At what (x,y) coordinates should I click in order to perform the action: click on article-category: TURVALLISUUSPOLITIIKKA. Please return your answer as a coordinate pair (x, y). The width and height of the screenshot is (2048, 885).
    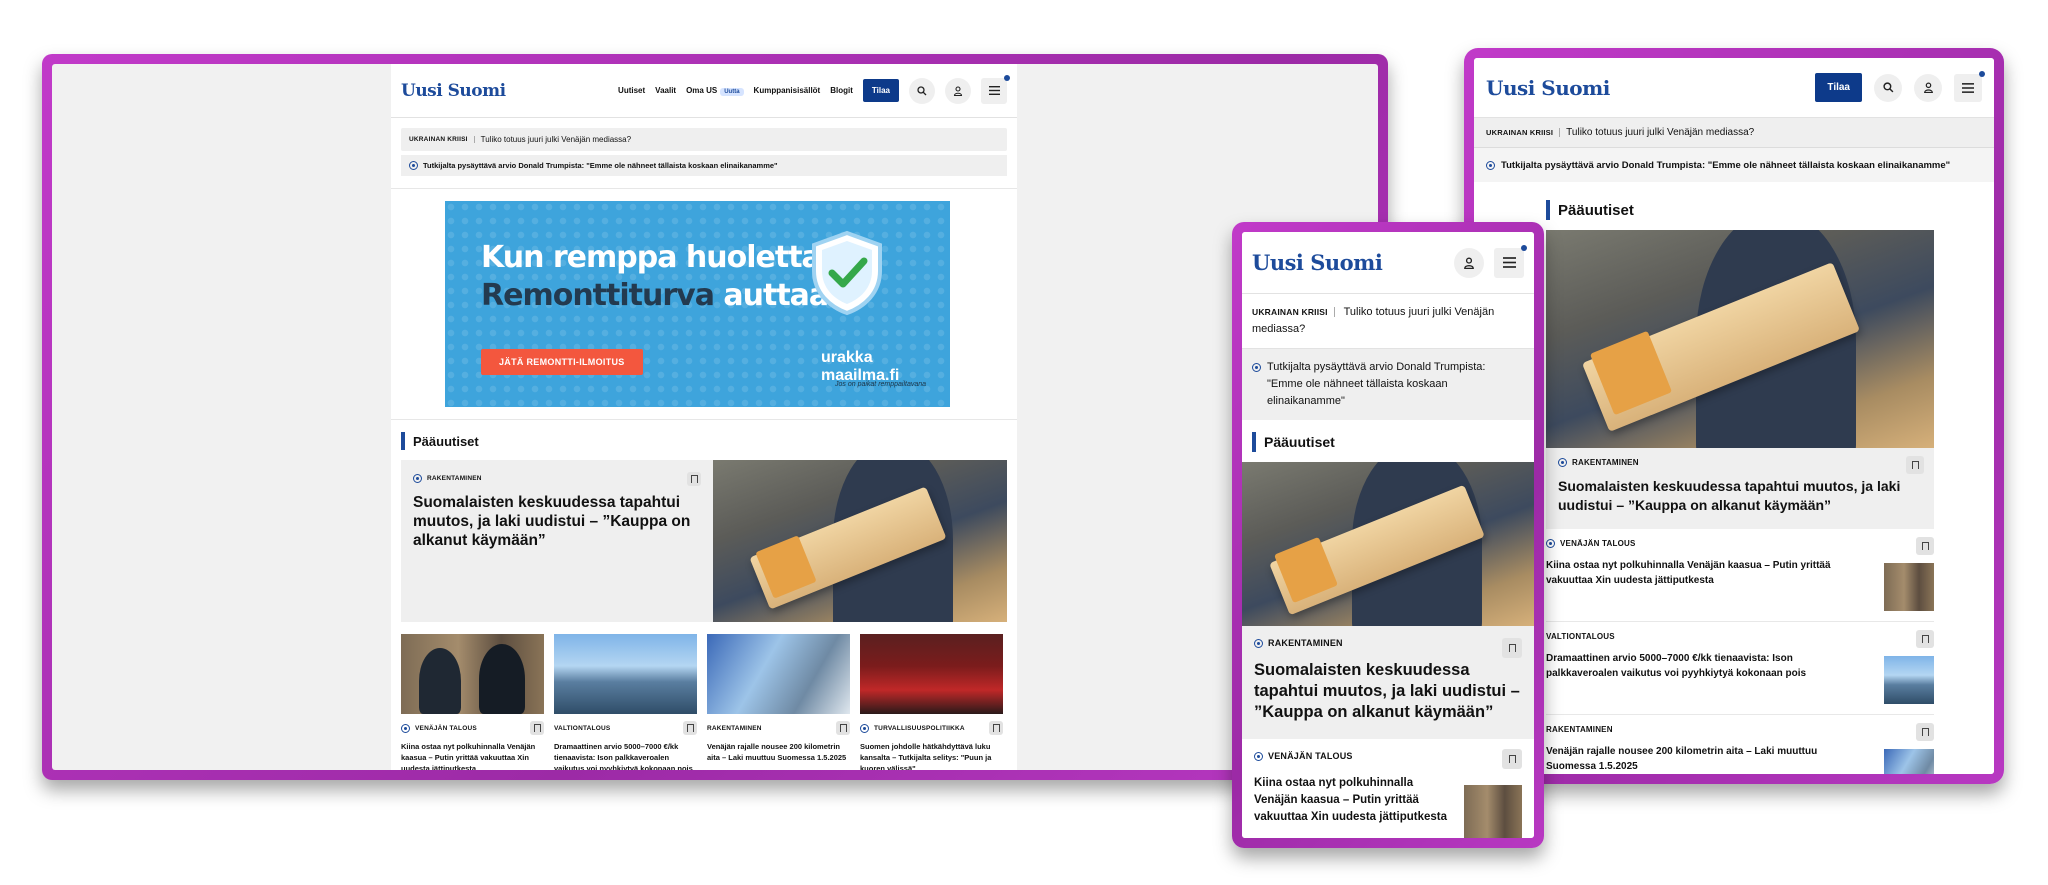
    Looking at the image, I should click on (912, 728).